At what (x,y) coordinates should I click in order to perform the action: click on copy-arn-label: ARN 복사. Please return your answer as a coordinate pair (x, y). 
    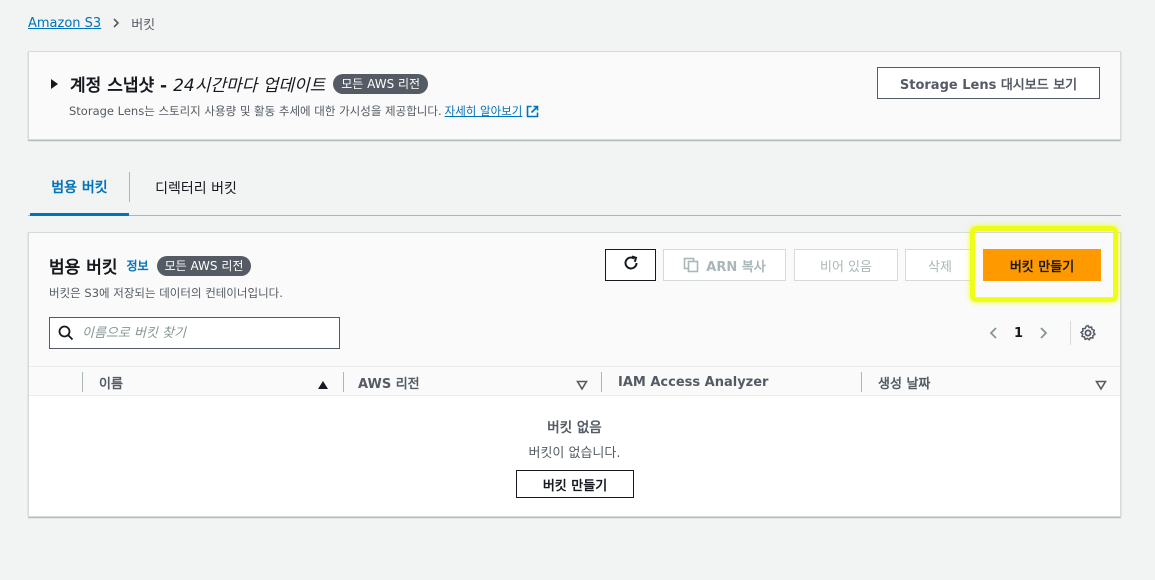
    Looking at the image, I should click on (736, 267).